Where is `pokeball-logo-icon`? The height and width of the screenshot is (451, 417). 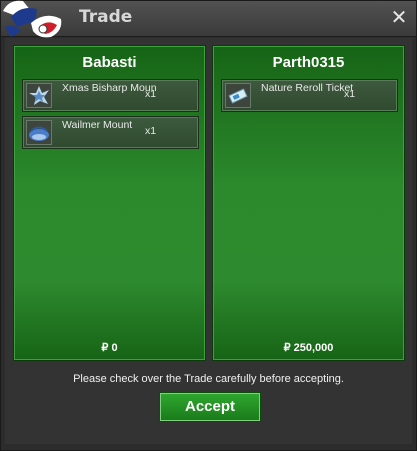 pokeball-logo-icon is located at coordinates (32, 19).